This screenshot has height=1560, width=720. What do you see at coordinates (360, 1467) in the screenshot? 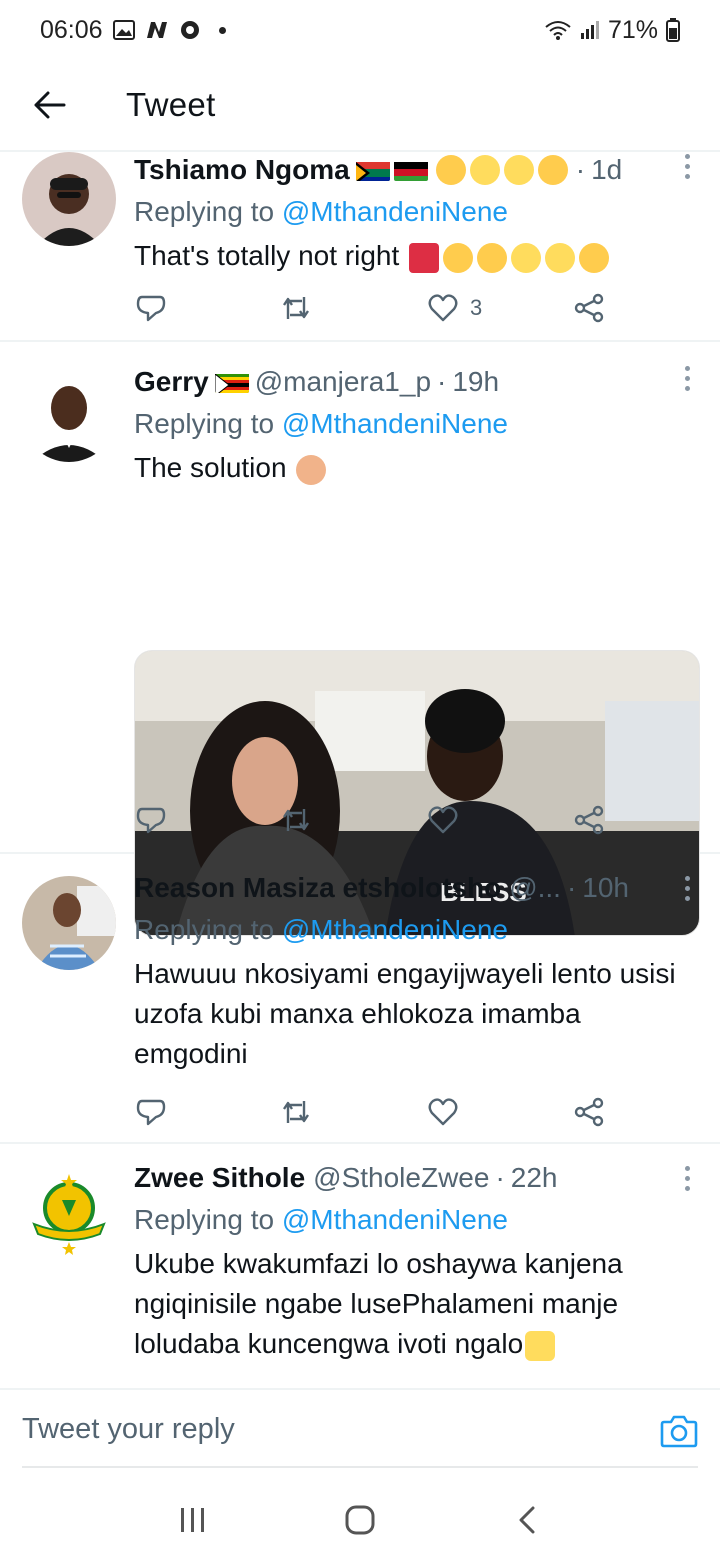
I see `reply-underline` at bounding box center [360, 1467].